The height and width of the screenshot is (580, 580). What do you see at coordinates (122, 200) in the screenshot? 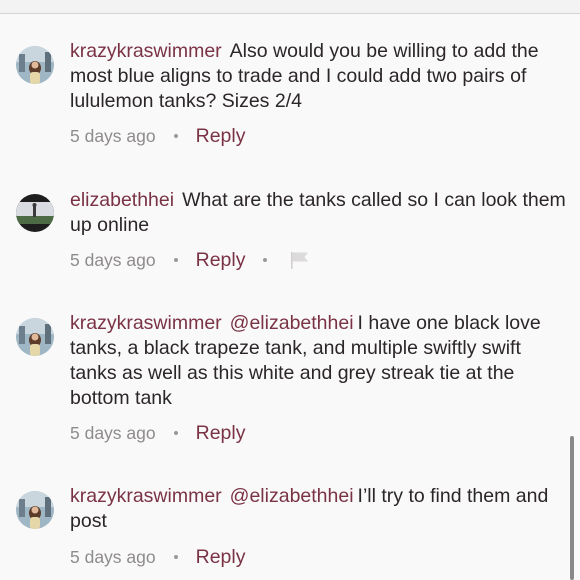
I see `comment-username: elizabethhei` at bounding box center [122, 200].